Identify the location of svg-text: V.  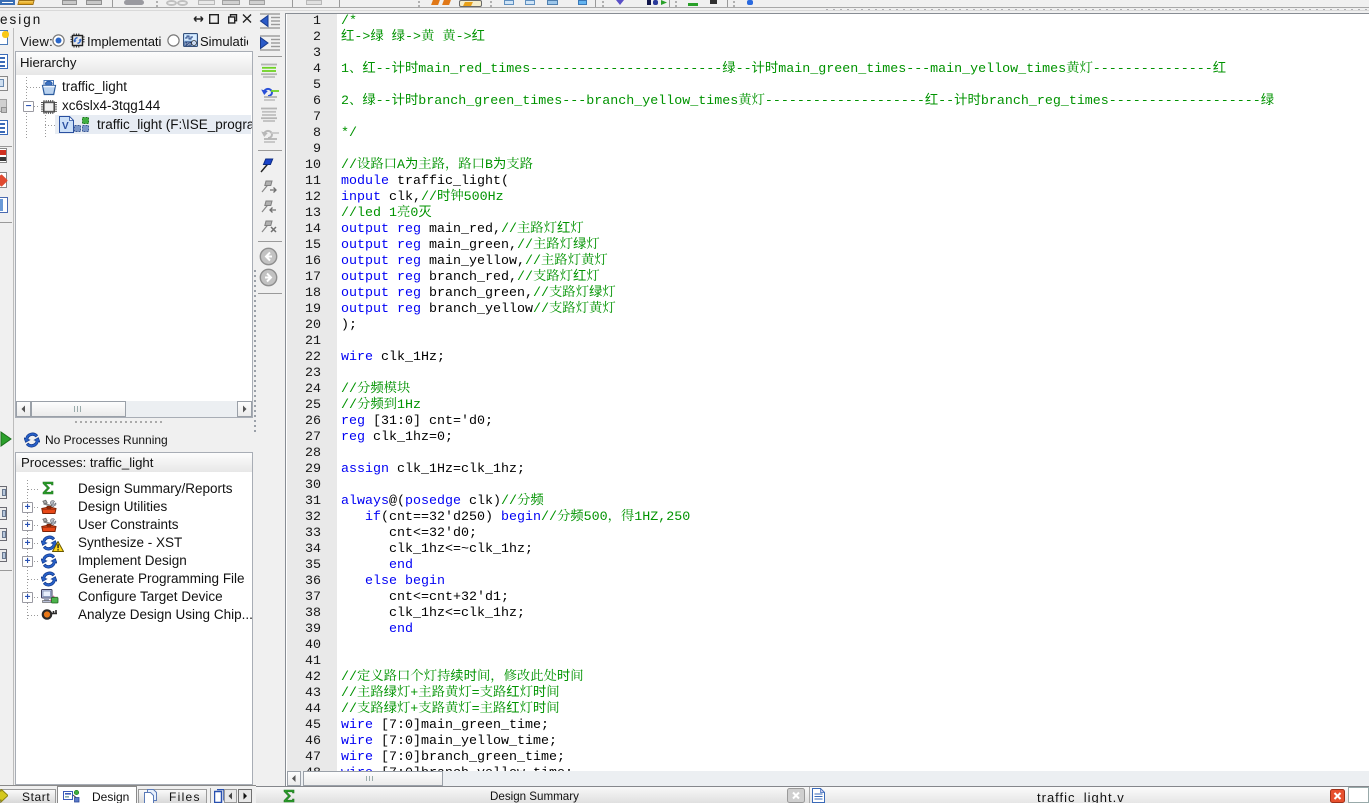
(65, 126).